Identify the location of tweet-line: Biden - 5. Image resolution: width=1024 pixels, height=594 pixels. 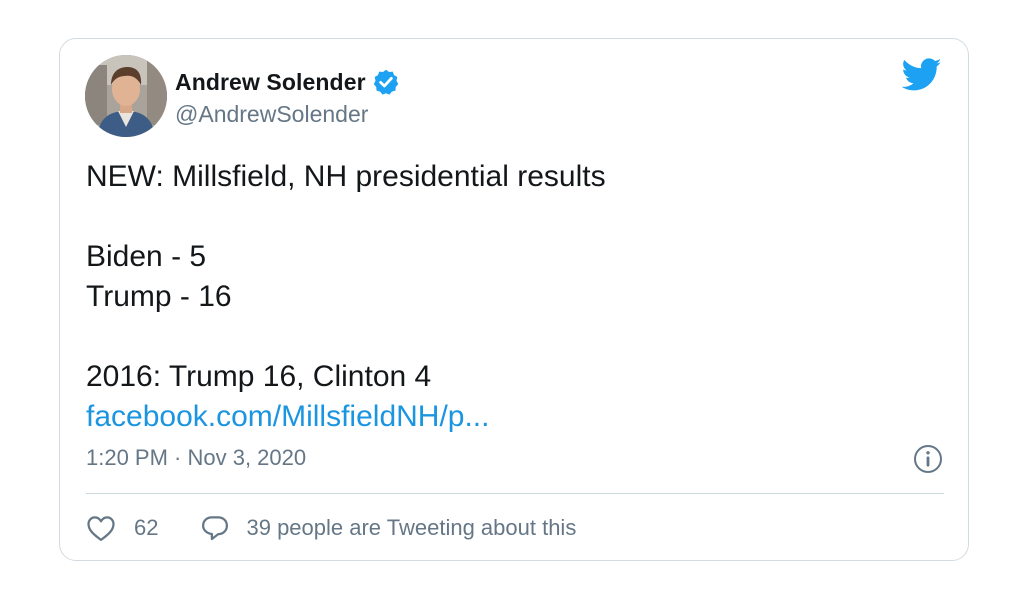
(146, 256).